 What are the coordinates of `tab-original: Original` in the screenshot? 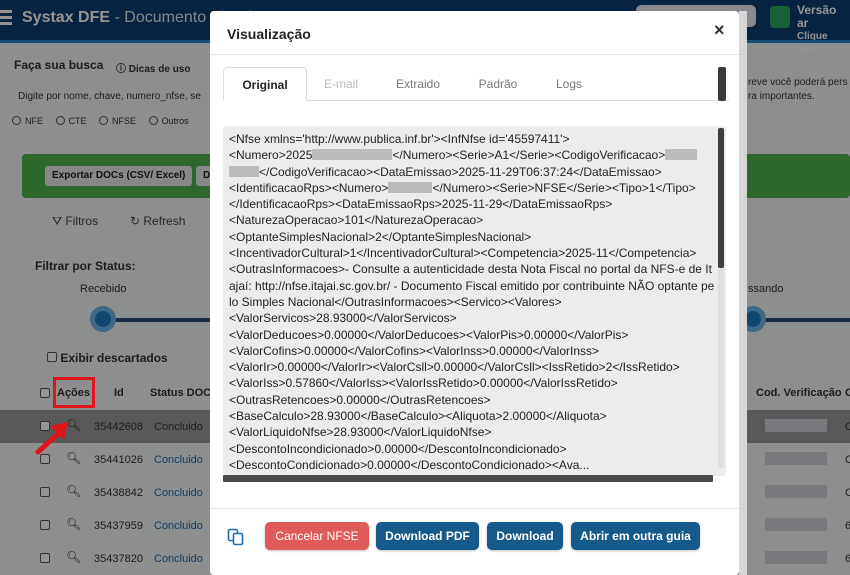 It's located at (265, 84).